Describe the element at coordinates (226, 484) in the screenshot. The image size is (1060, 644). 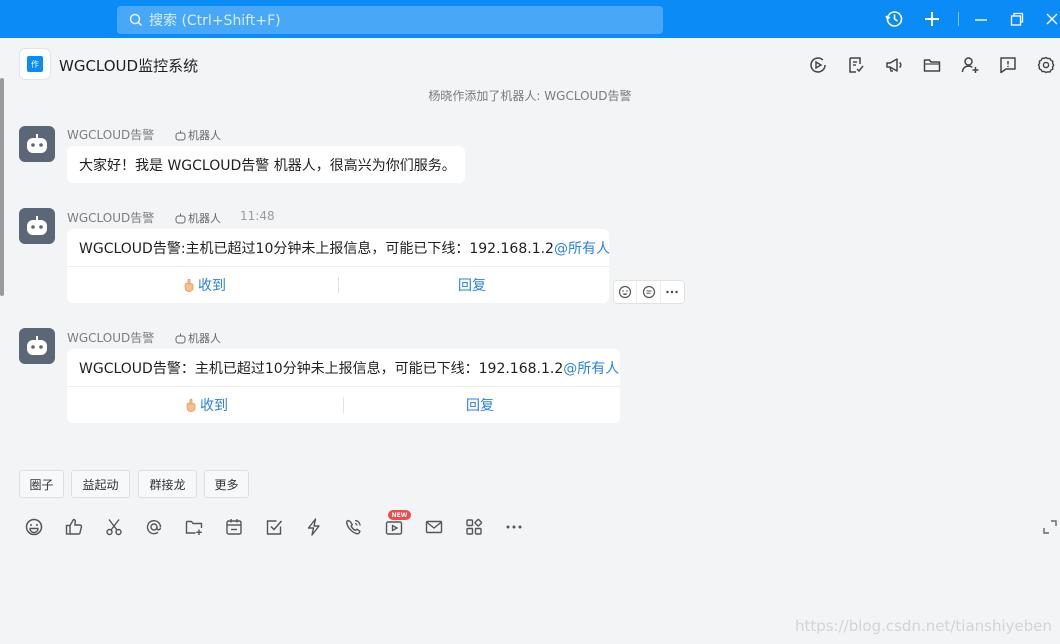
I see `chip-more: 更多` at that location.